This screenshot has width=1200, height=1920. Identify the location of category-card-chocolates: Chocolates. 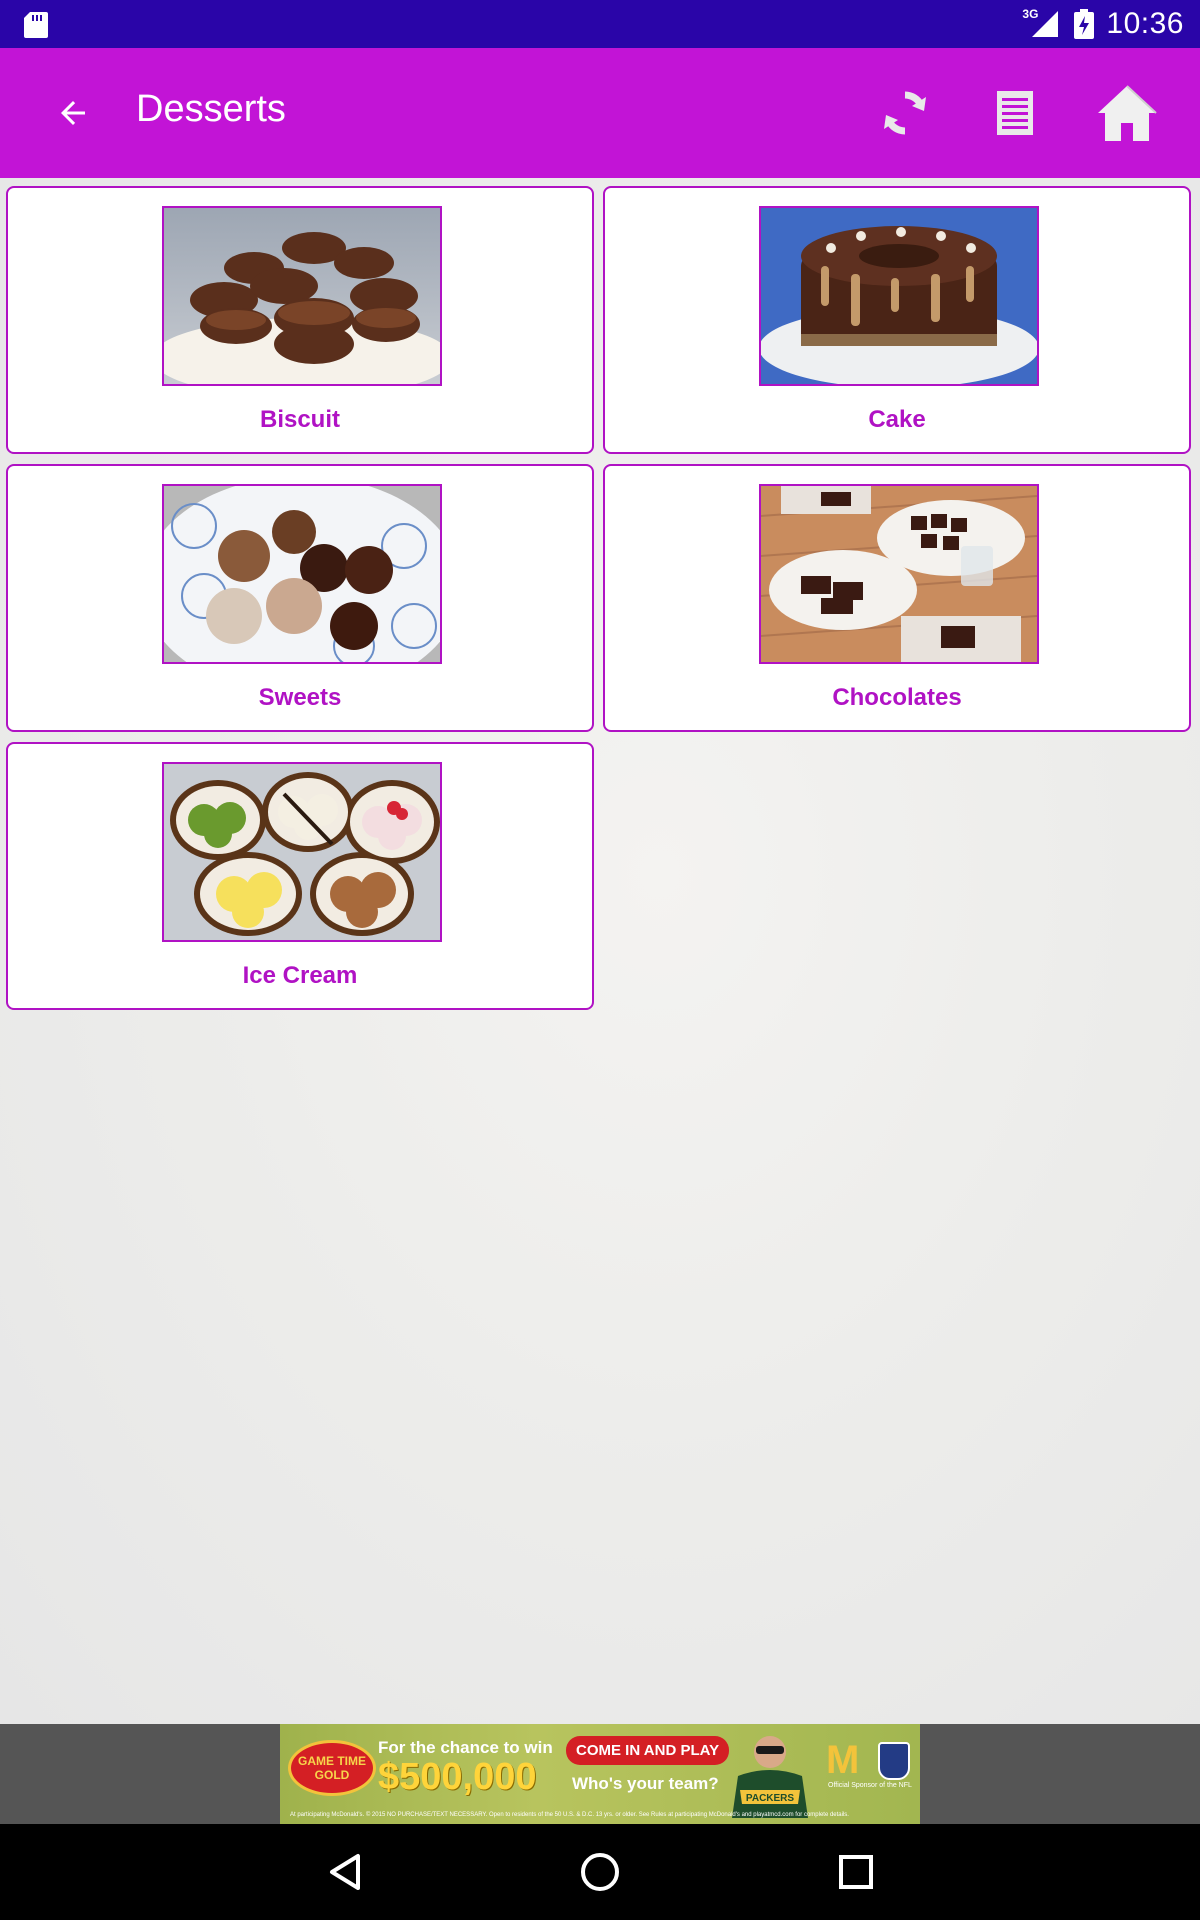
(897, 598).